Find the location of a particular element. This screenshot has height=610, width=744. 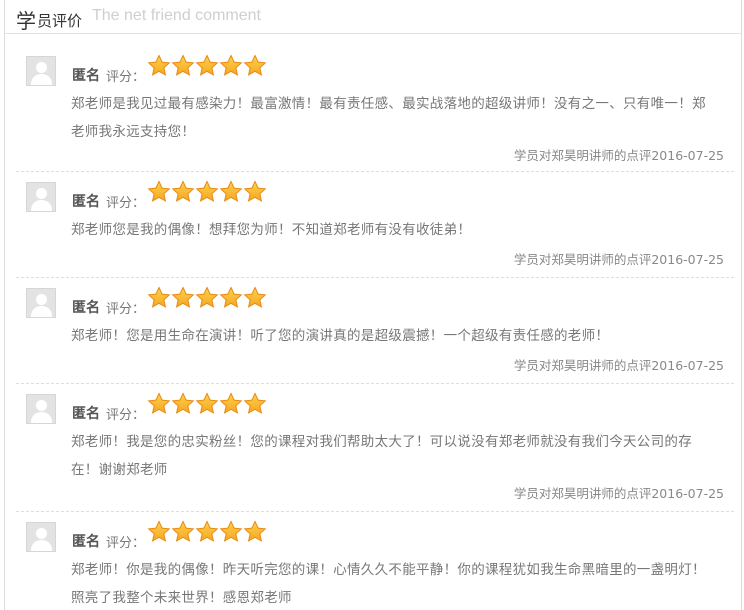

header-title-big: 学 is located at coordinates (26, 21).